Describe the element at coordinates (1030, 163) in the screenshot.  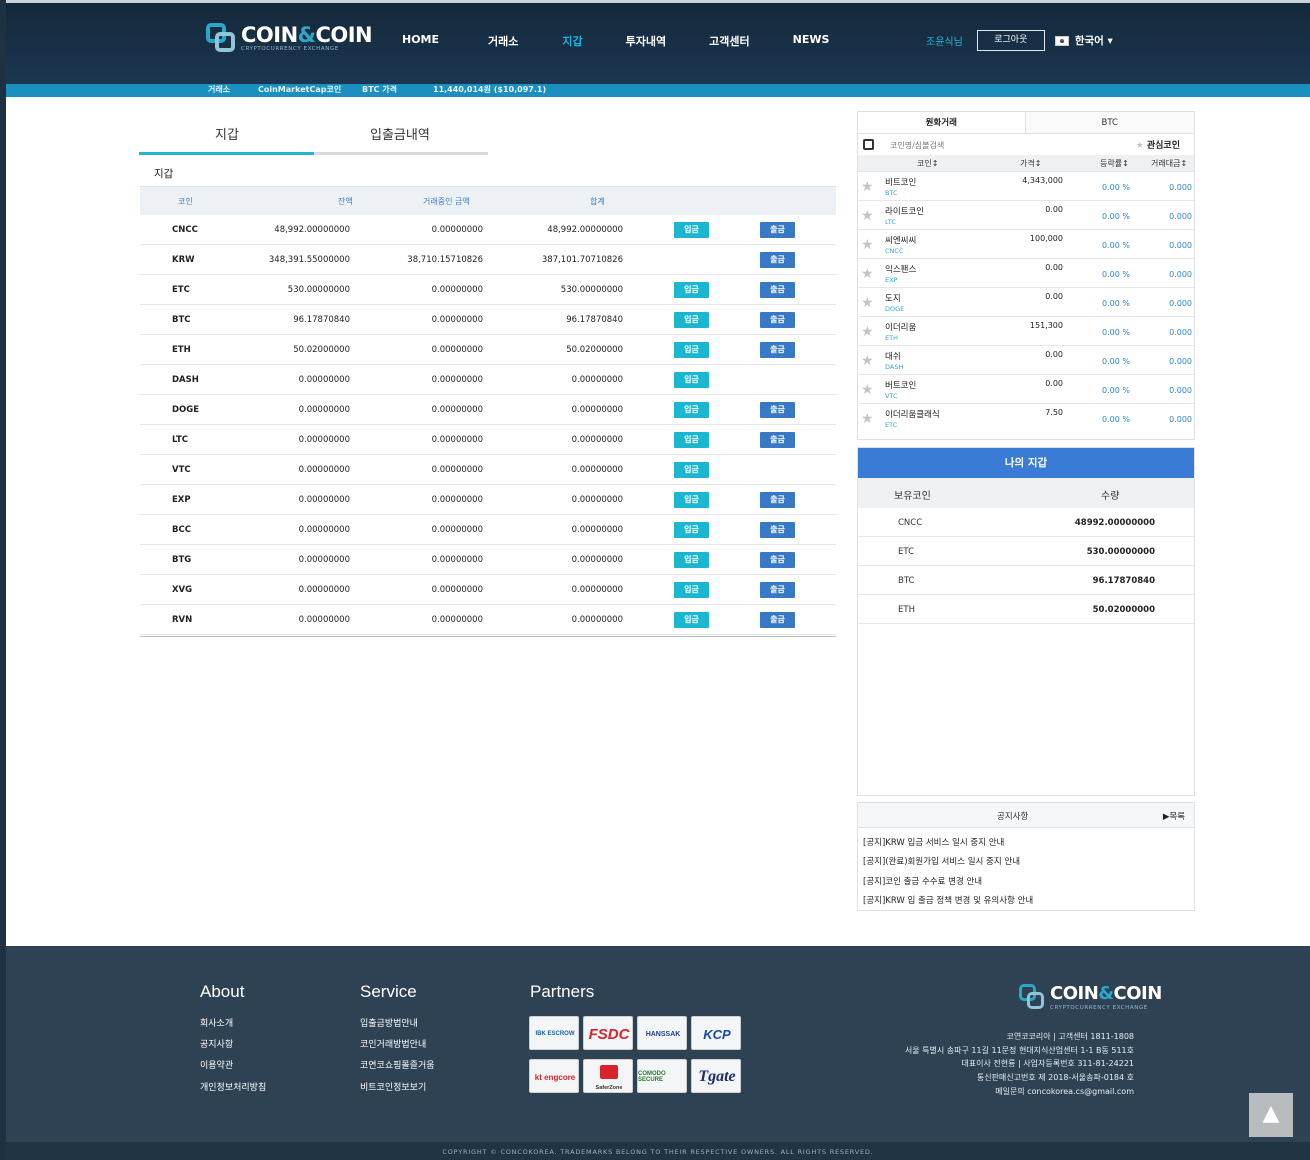
I see `sort-price: 가격↕` at that location.